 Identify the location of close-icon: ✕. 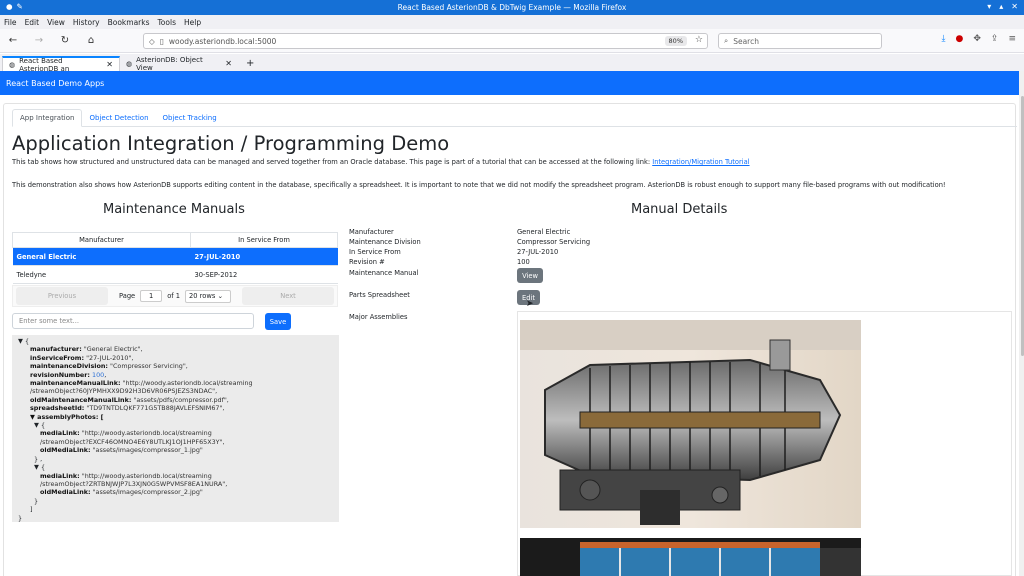
(1014, 6).